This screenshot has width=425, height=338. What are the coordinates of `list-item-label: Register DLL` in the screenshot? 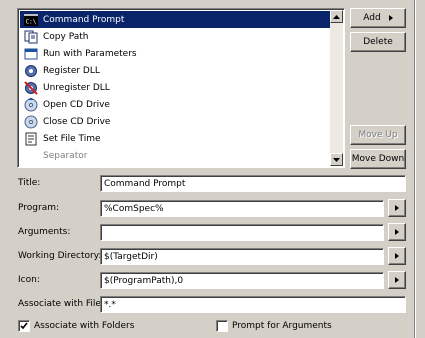 It's located at (71, 70).